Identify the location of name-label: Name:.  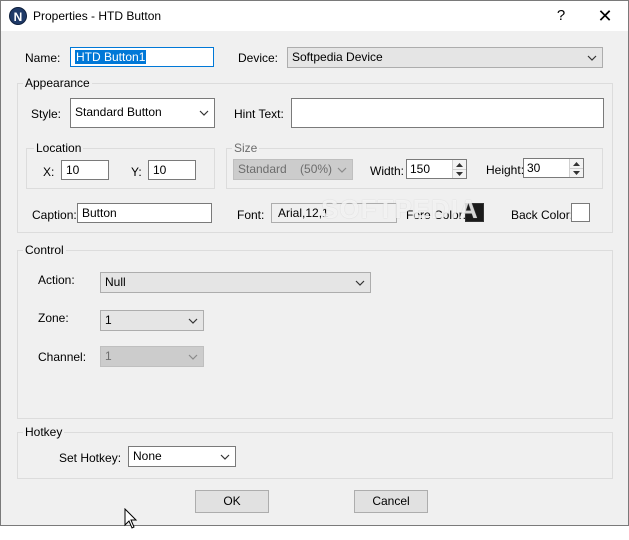
(43, 58).